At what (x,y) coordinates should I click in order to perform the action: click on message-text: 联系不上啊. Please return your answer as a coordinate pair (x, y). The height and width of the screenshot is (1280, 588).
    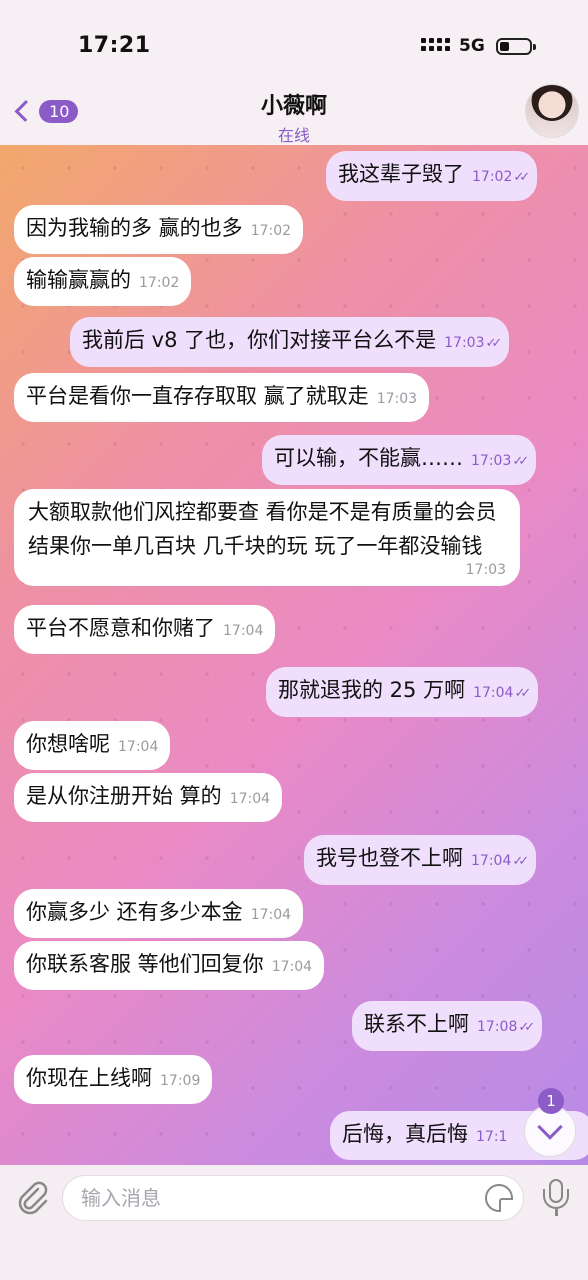
    Looking at the image, I should click on (416, 1024).